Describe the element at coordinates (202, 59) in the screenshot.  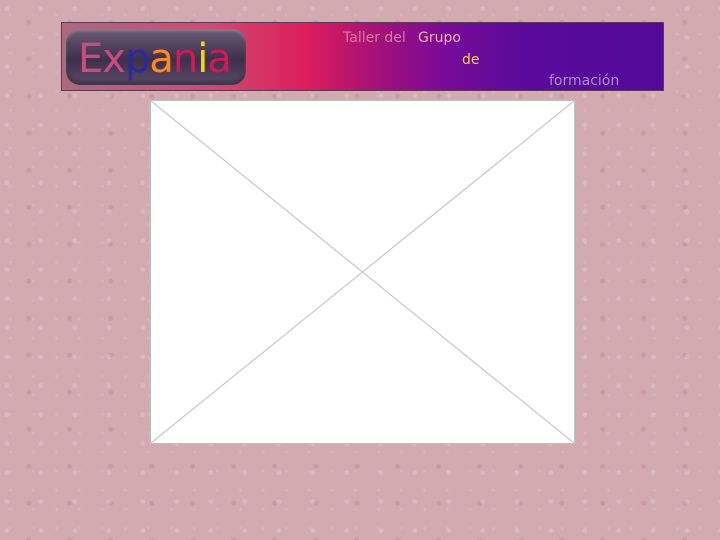
I see `logo-letter: i` at that location.